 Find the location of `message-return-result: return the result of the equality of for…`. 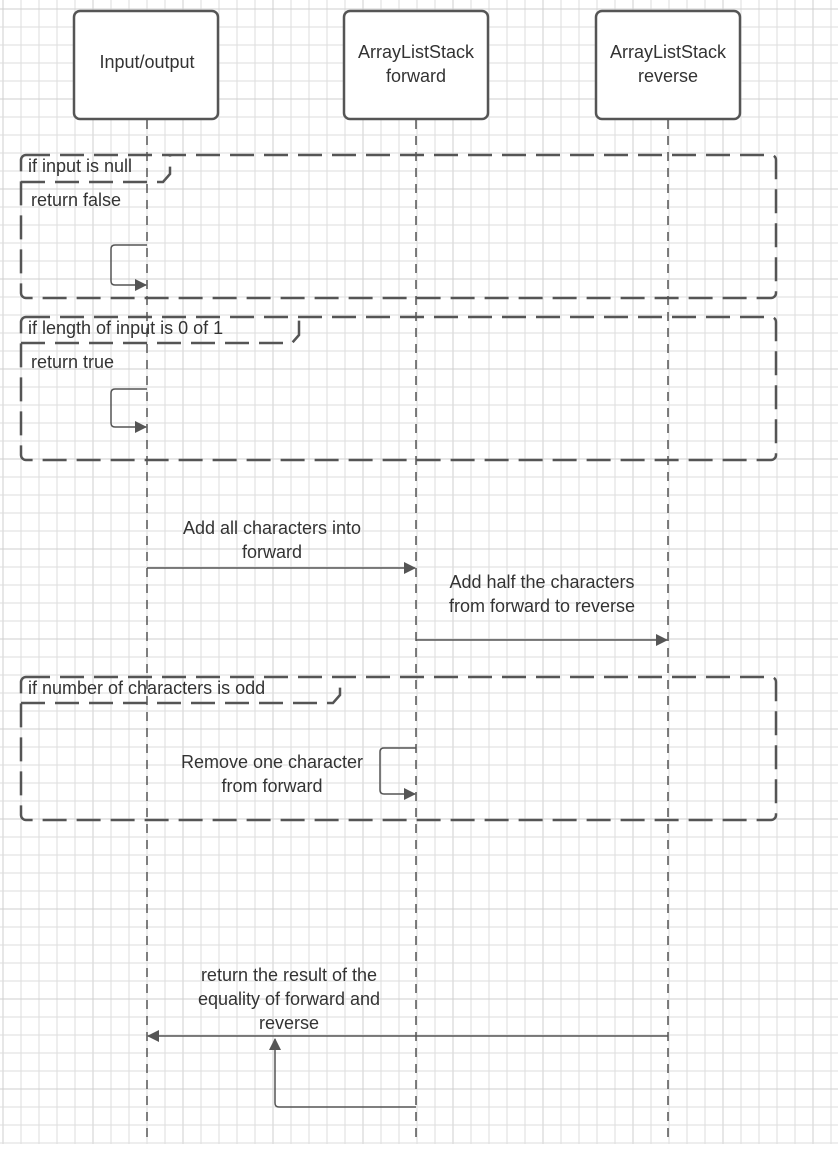

message-return-result: return the result of the equality of for… is located at coordinates (407, 1036).